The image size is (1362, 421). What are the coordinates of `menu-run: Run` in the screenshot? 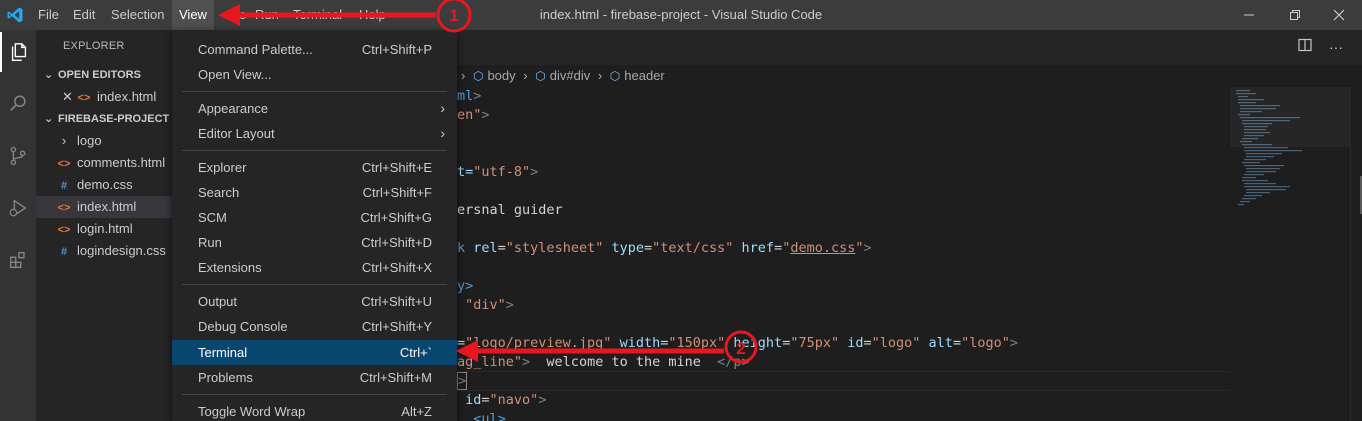 It's located at (267, 15).